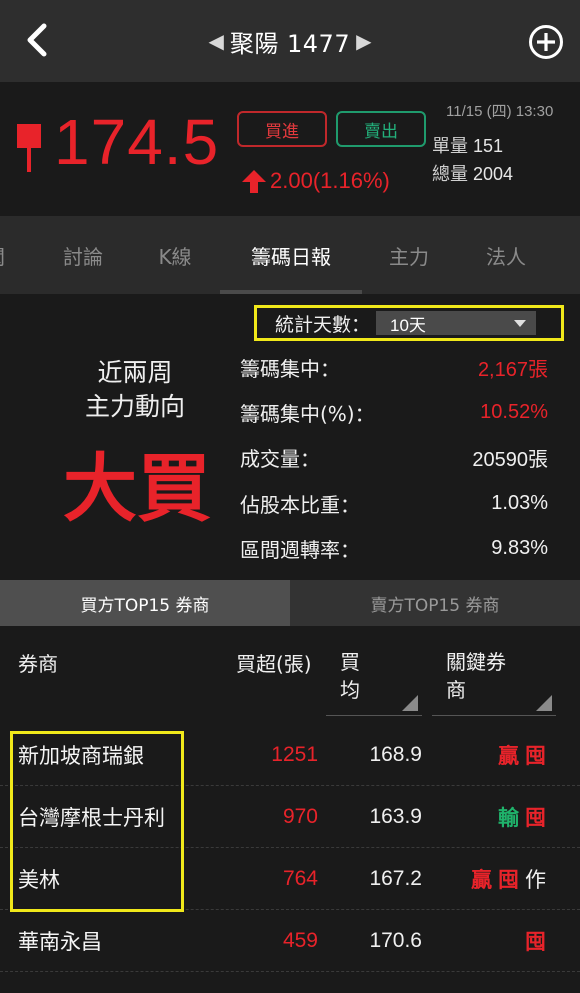 This screenshot has height=993, width=580. I want to click on summary-value: 10.52%, so click(514, 411).